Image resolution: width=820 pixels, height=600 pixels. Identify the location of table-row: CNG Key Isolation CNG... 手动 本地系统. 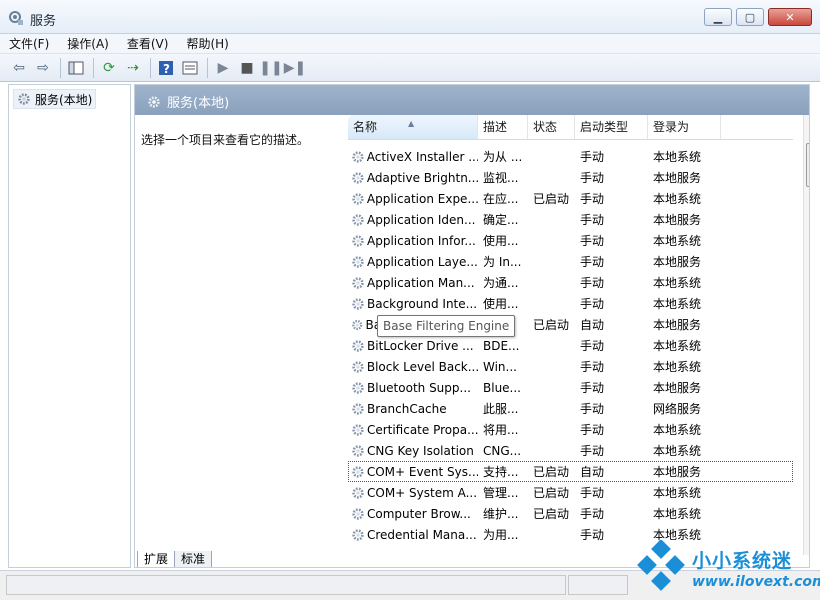
(570, 450).